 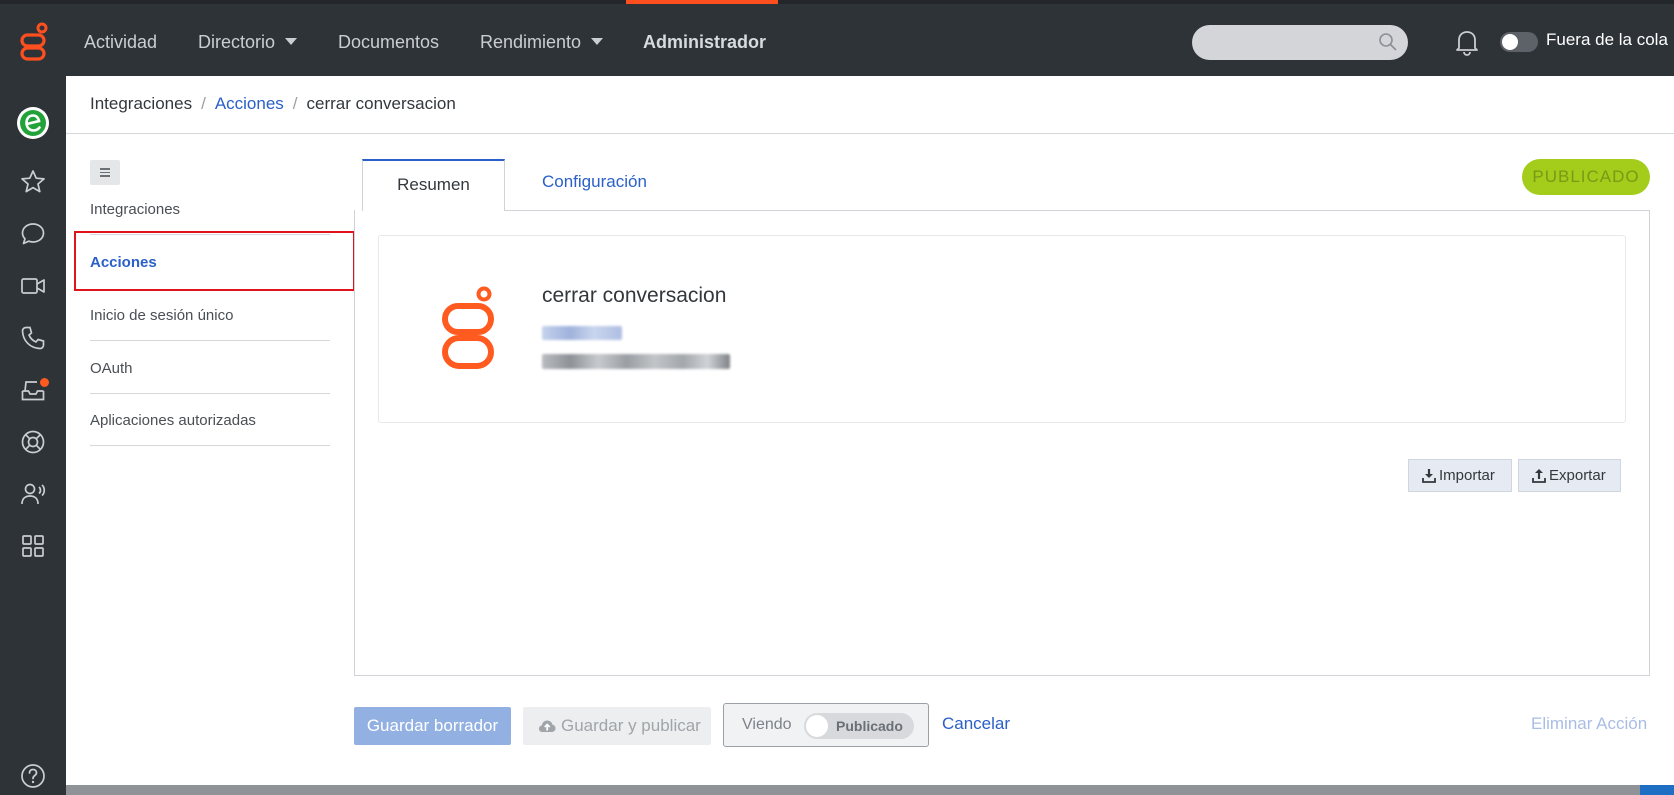 I want to click on upload-icon, so click(x=1539, y=476).